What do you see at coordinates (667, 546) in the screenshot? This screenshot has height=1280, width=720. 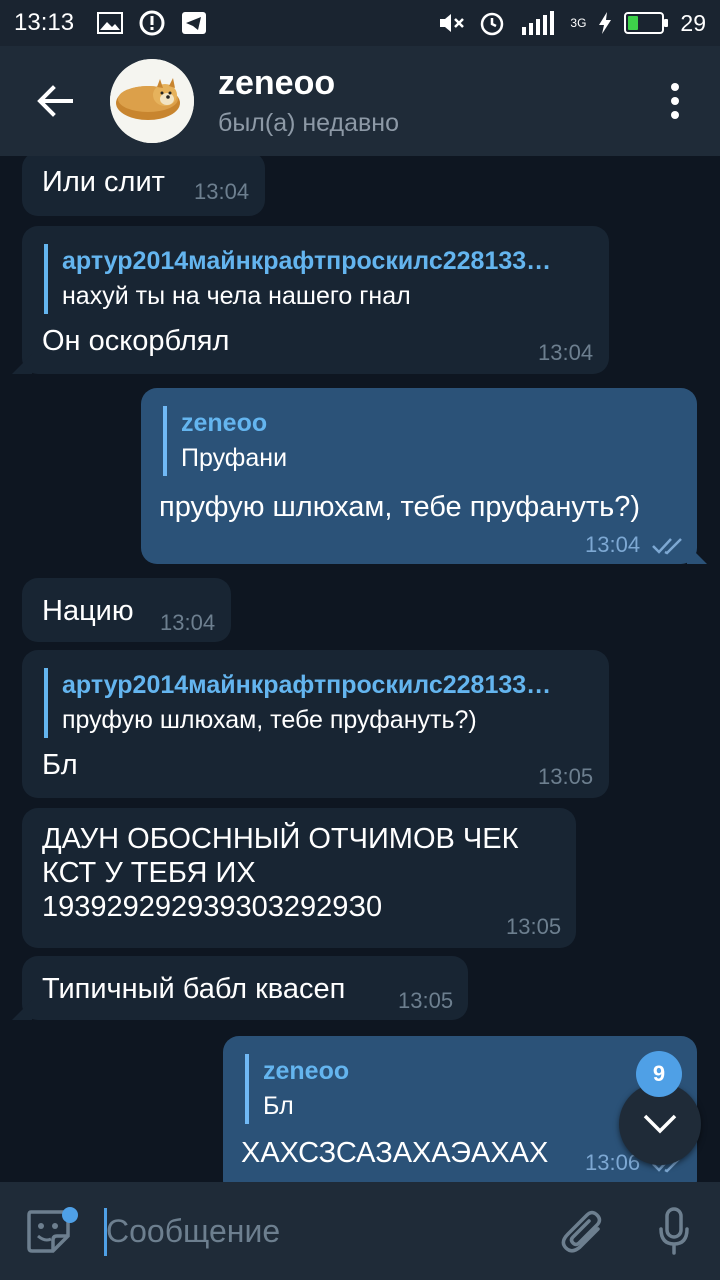 I see `double-check-icon` at bounding box center [667, 546].